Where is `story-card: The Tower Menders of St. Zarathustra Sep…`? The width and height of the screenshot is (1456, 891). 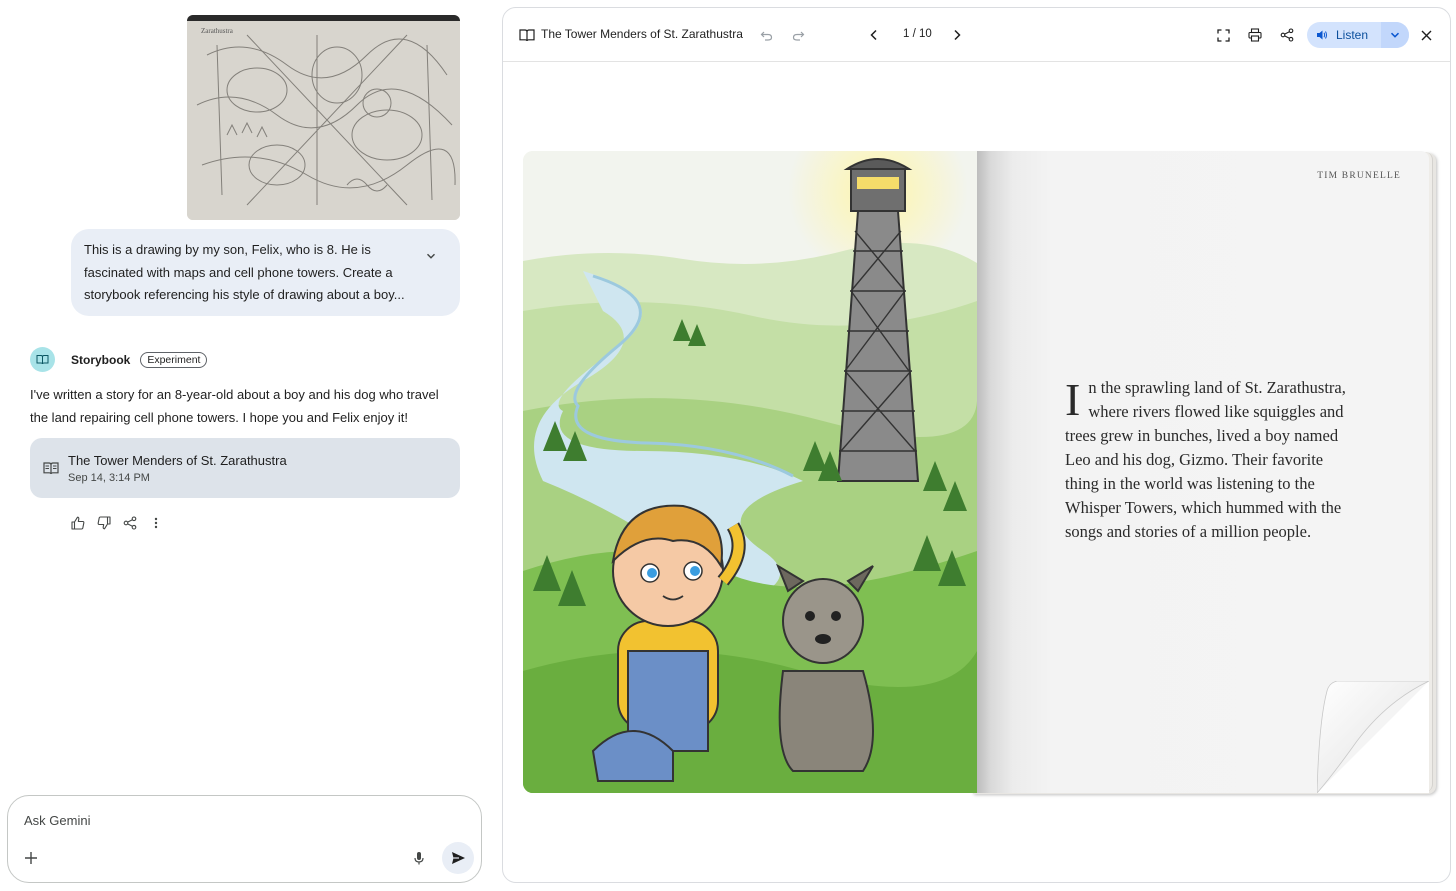
story-card: The Tower Menders of St. Zarathustra Sep… is located at coordinates (245, 468).